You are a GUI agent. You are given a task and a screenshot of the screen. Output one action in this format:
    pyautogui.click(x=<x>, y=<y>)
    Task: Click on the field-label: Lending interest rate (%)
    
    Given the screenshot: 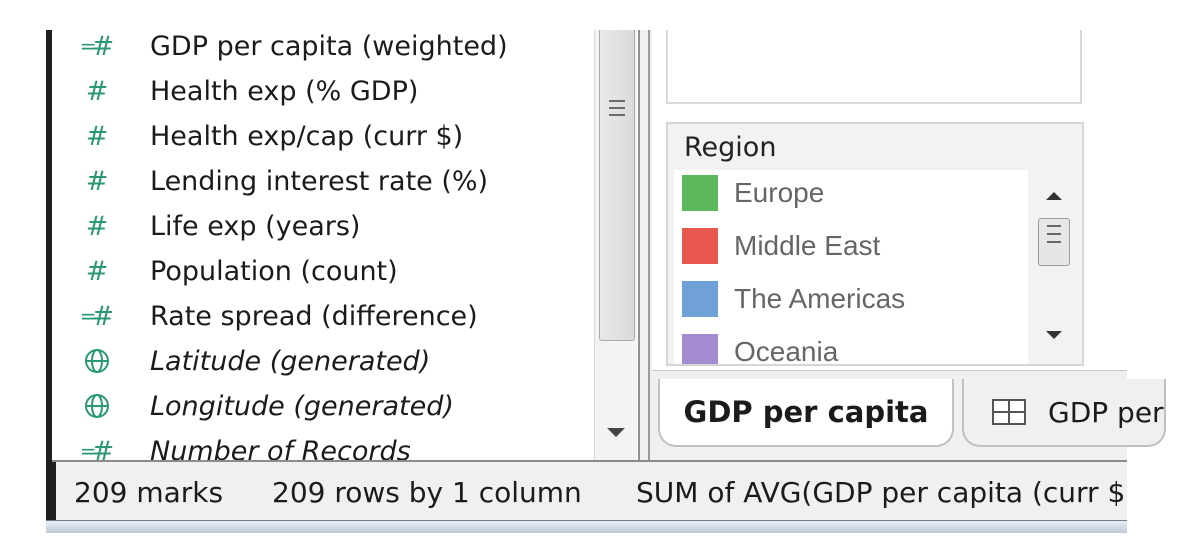 What is the action you would take?
    pyautogui.click(x=319, y=181)
    